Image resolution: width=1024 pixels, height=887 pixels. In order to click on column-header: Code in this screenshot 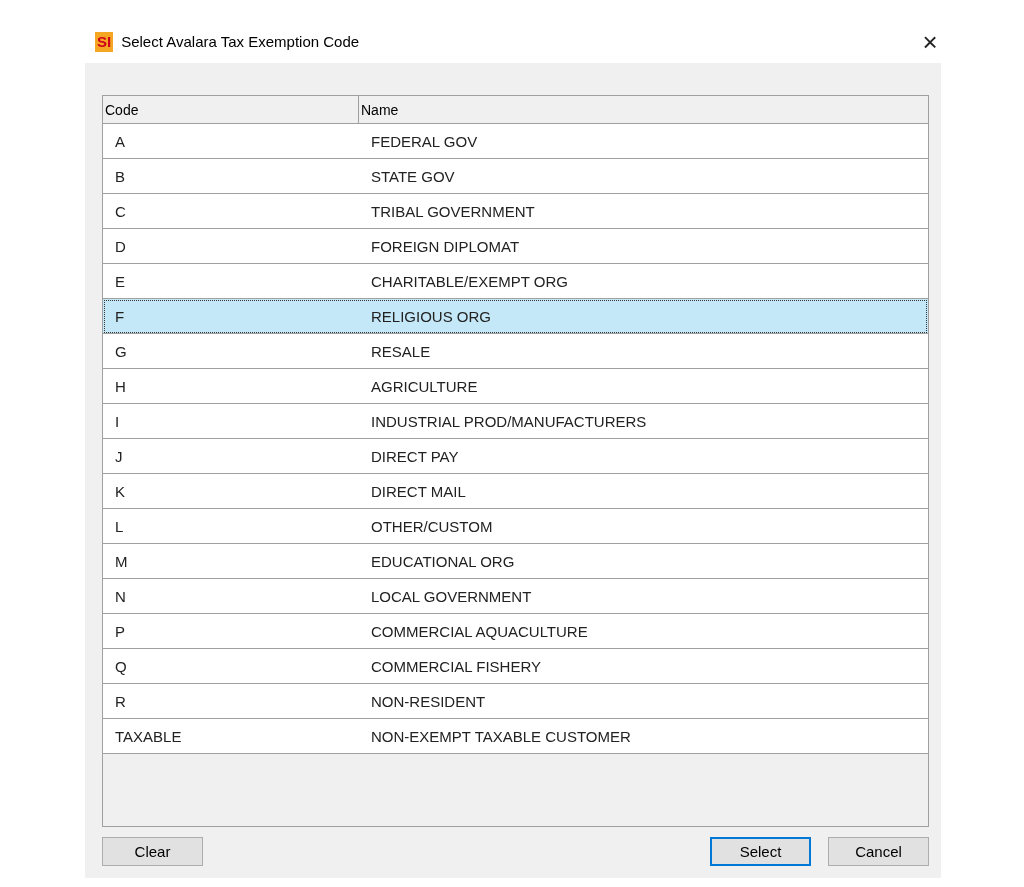, I will do `click(231, 109)`.